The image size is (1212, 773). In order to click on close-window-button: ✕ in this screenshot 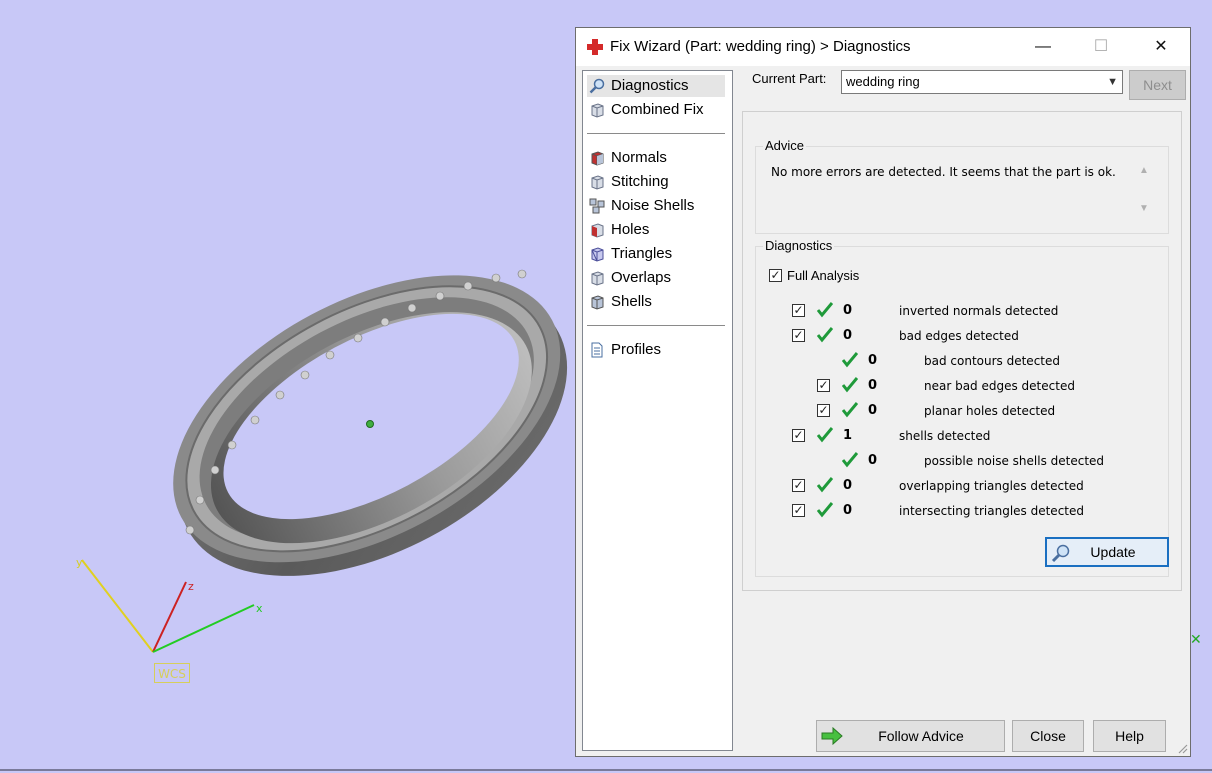, I will do `click(1161, 47)`.